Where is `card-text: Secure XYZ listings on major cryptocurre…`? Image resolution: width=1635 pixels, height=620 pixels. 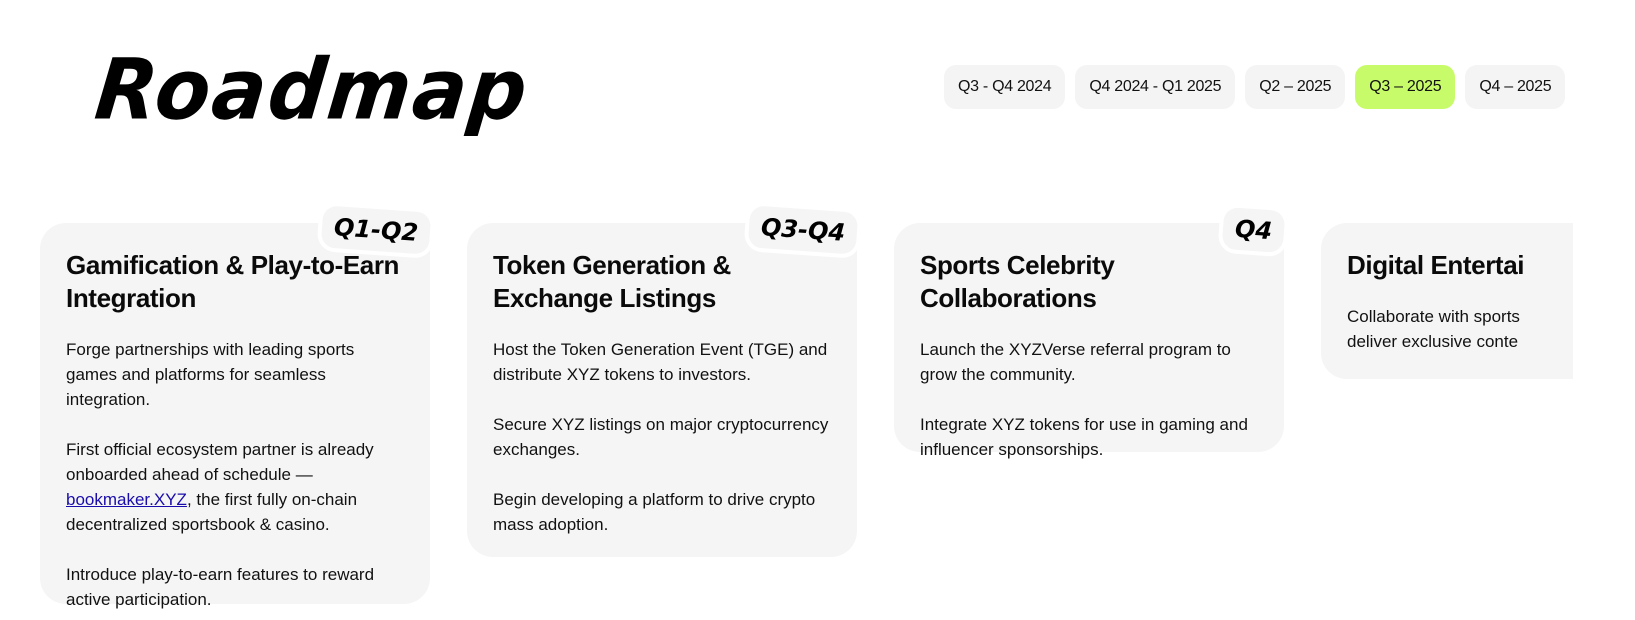 card-text: Secure XYZ listings on major cryptocurre… is located at coordinates (661, 437).